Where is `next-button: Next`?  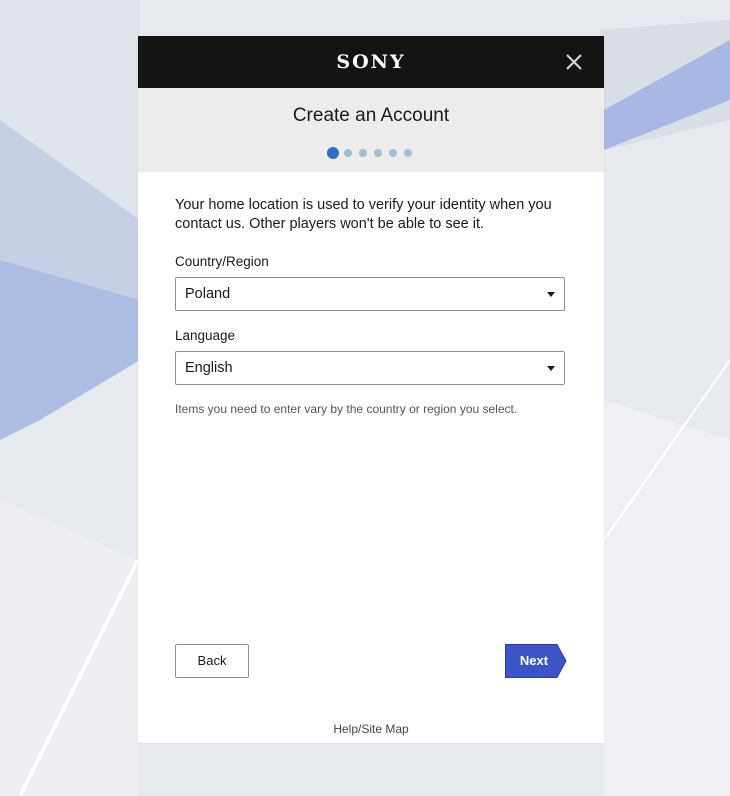
next-button: Next is located at coordinates (536, 661).